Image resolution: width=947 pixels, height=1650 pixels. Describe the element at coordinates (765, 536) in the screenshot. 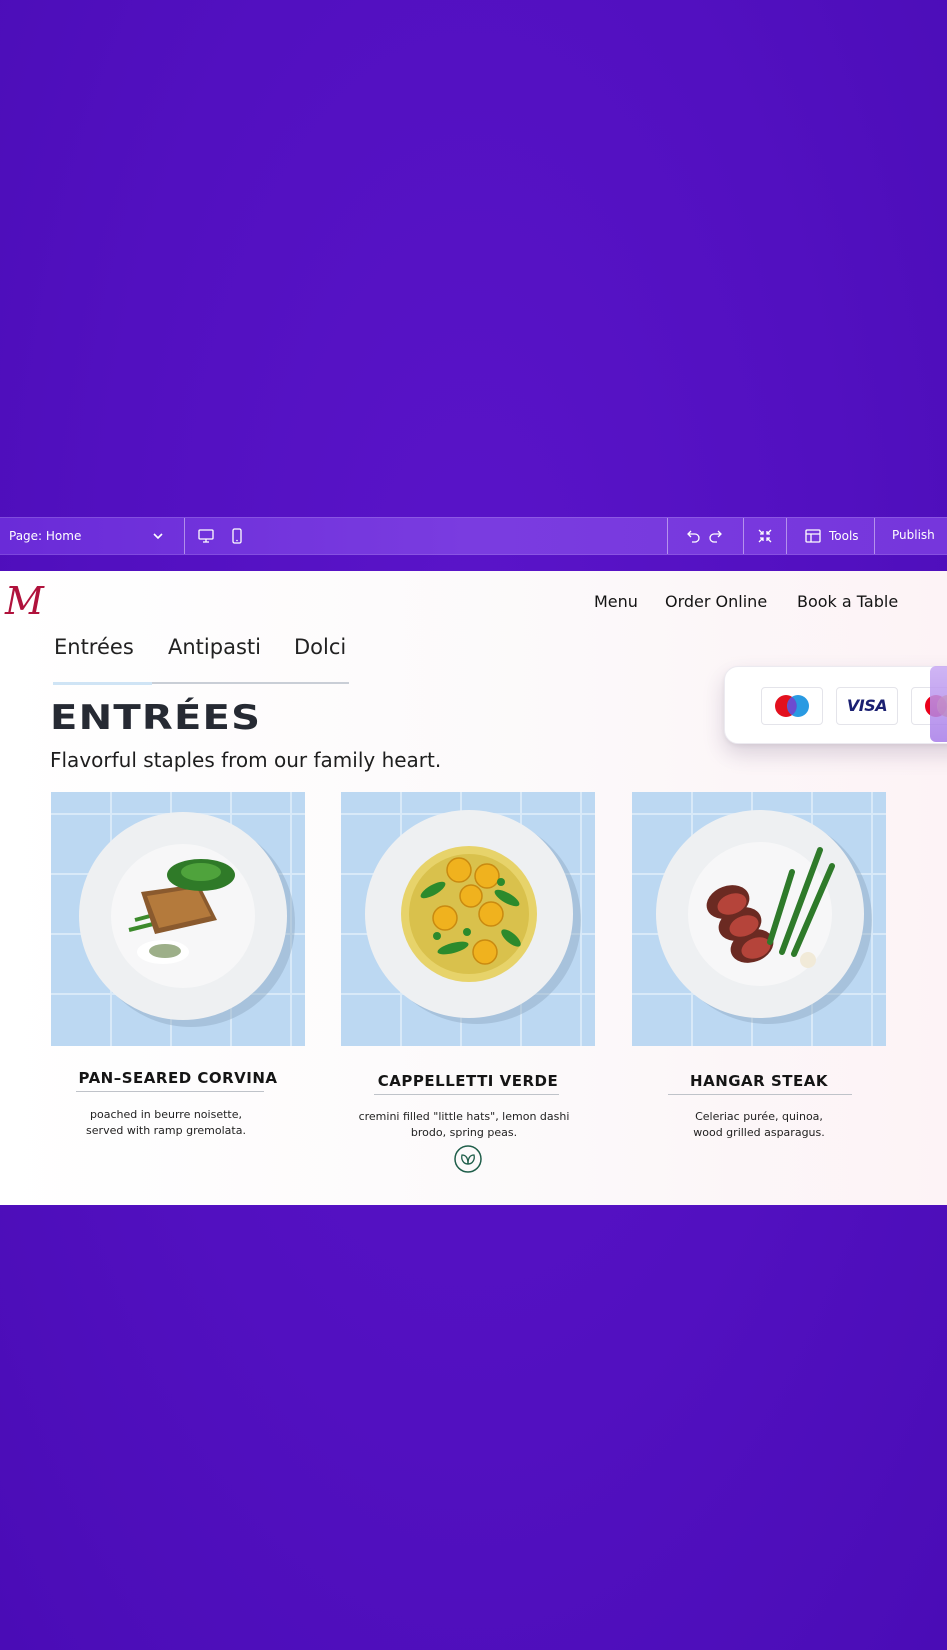

I see `collapse-icon` at that location.